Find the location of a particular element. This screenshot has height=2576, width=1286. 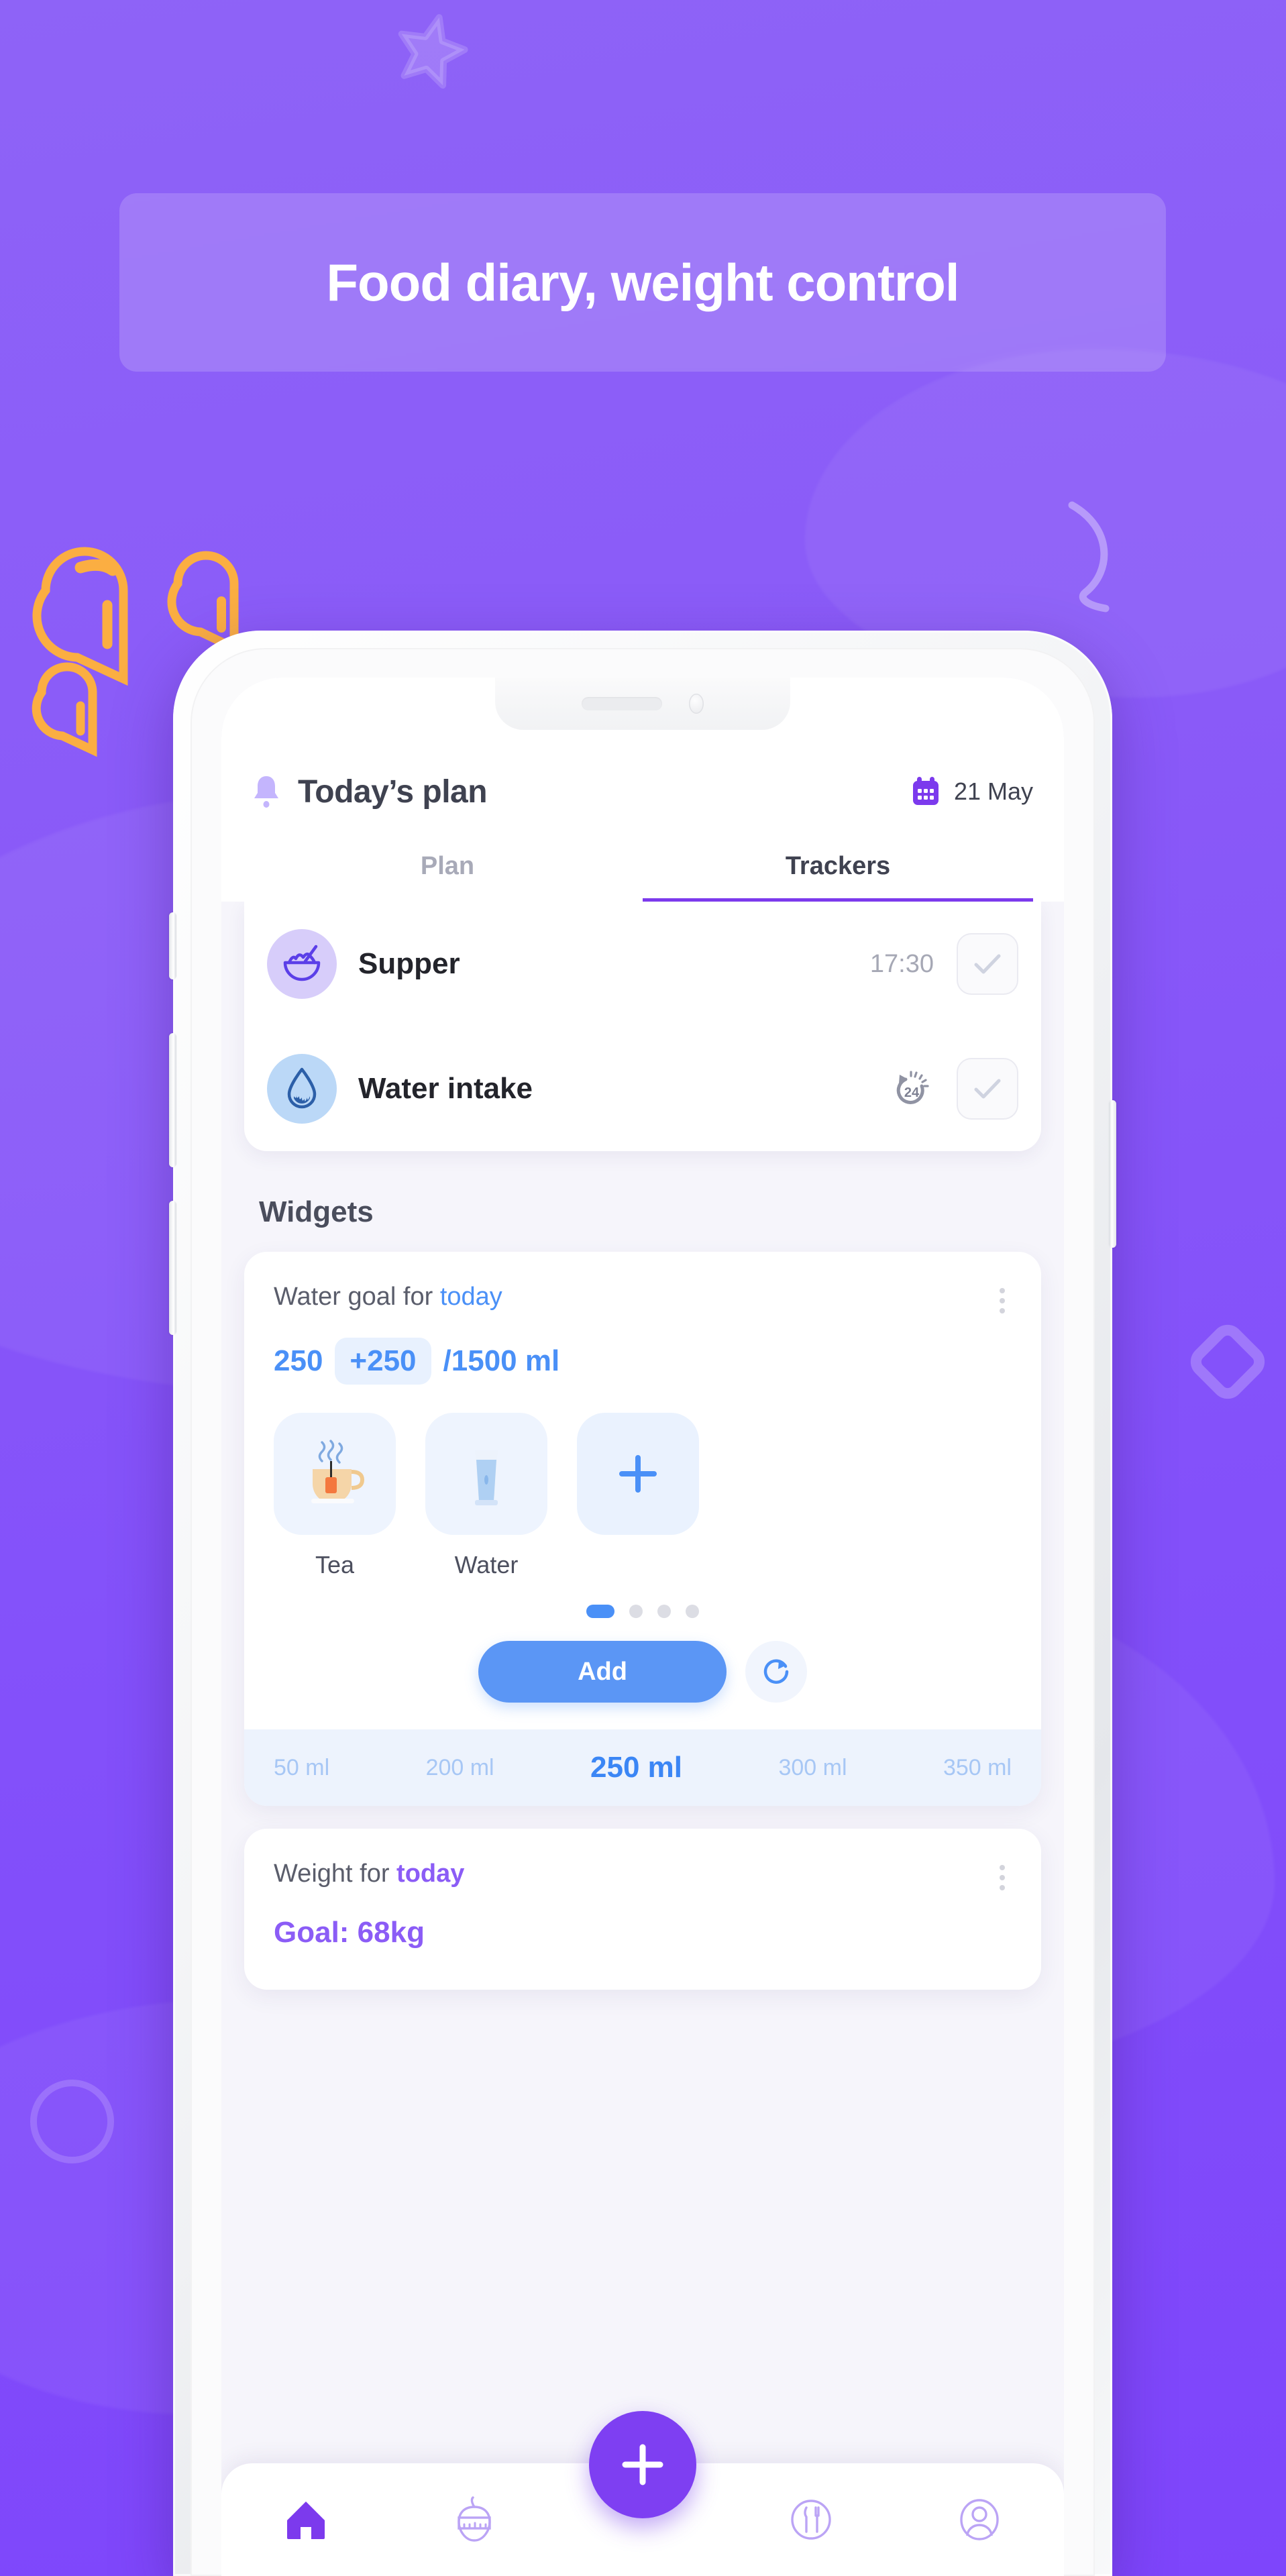

tracker-time: 17:30 is located at coordinates (901, 963).